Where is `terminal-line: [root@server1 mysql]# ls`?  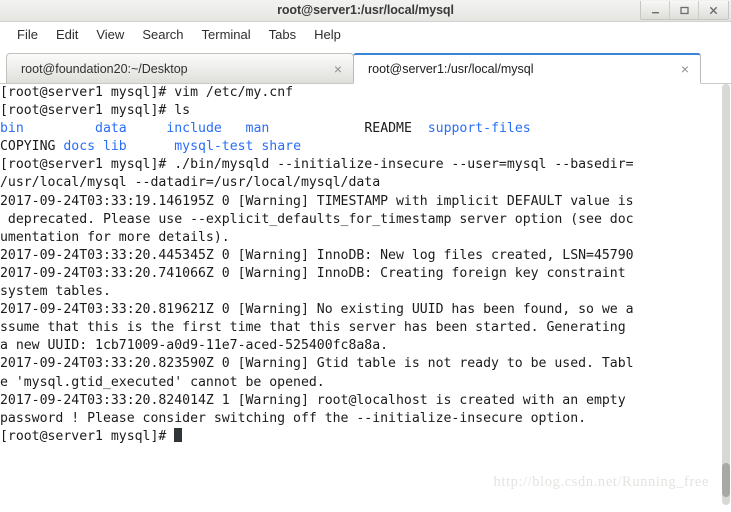
terminal-line: [root@server1 mysql]# ls is located at coordinates (359, 111).